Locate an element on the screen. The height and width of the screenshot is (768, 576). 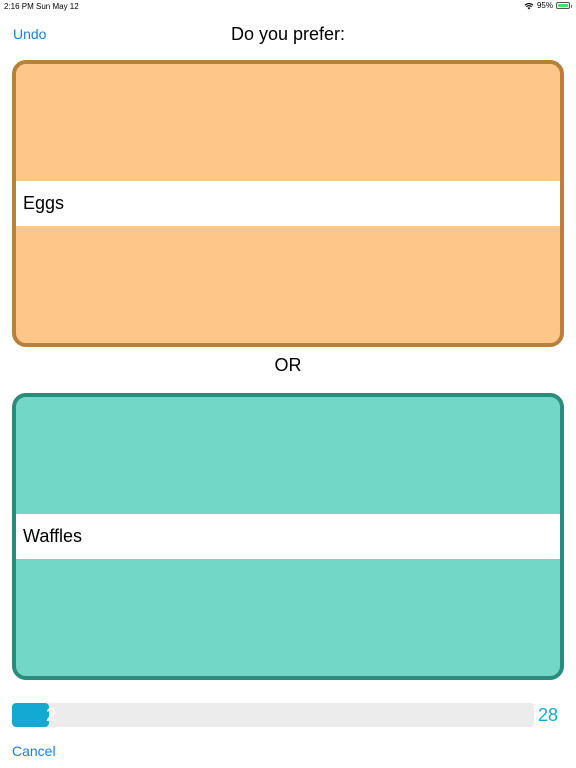
status-right: 95% is located at coordinates (548, 5).